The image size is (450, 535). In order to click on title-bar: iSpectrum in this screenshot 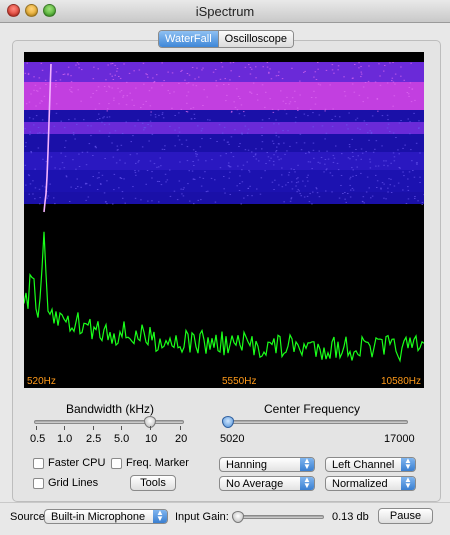, I will do `click(225, 11)`.